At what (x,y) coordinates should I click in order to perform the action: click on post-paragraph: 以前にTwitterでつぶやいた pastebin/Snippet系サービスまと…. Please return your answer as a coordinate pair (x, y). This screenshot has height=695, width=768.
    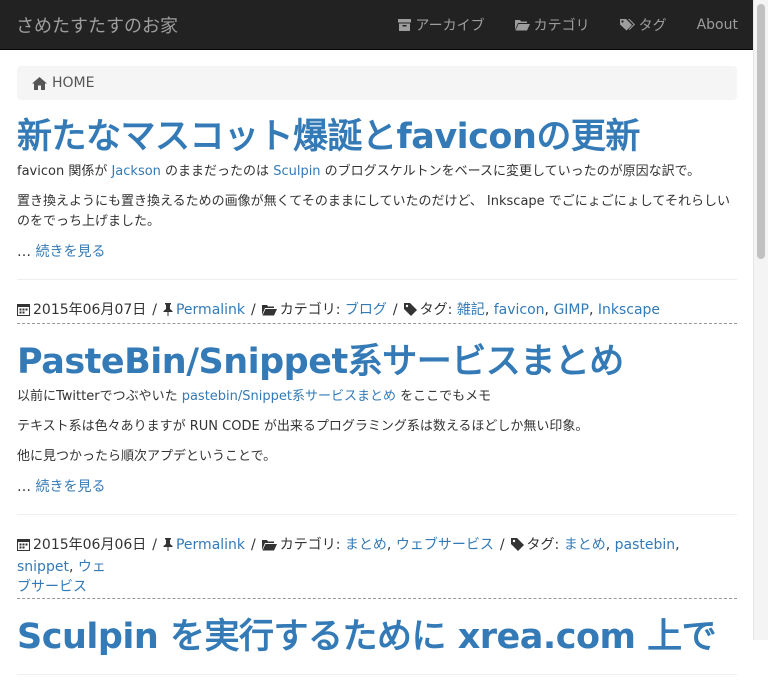
    Looking at the image, I should click on (377, 397).